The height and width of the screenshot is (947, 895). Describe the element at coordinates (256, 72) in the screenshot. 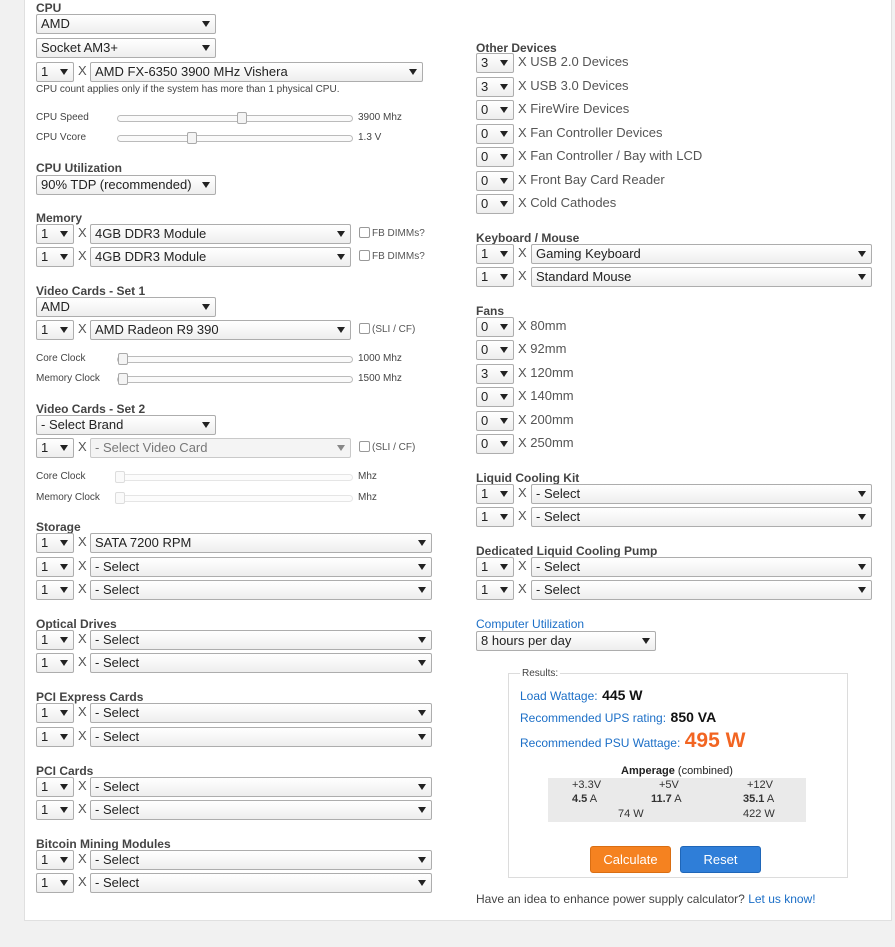

I see `cpu-model-select: AMD FX-6350 3900 MHz Vishera` at that location.